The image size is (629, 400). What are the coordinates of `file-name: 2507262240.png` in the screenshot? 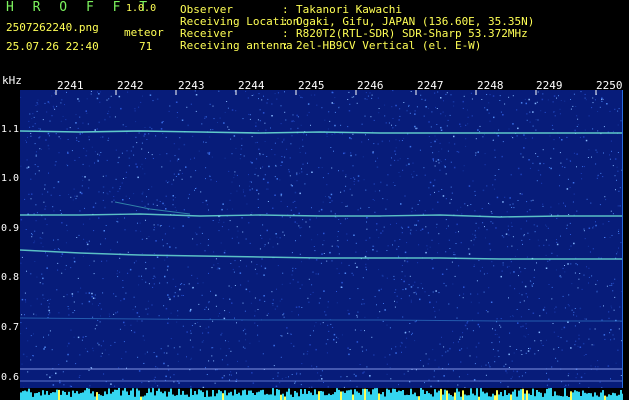 It's located at (52, 27).